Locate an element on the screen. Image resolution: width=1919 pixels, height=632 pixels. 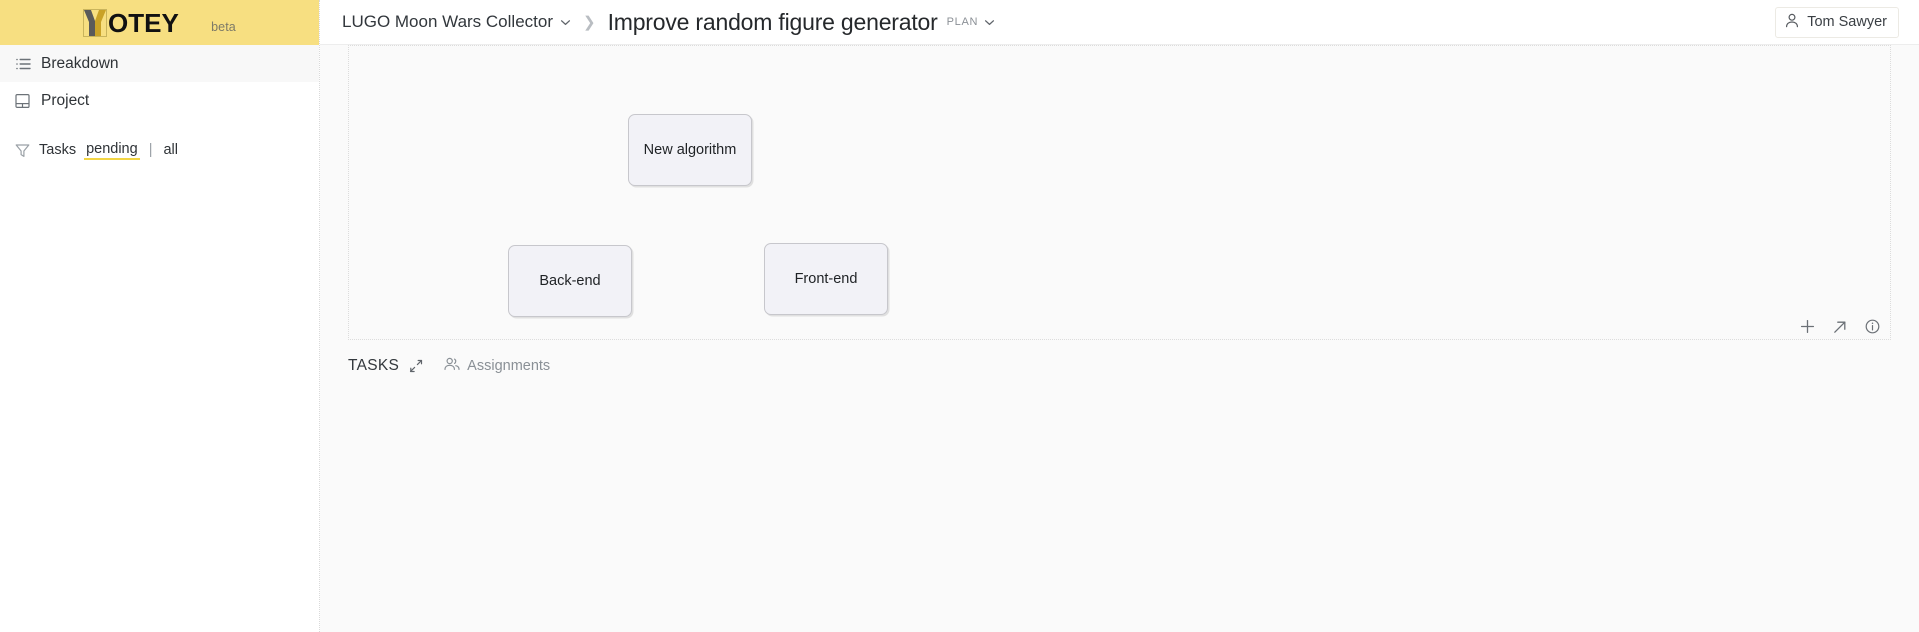
diagram-node-label: Back-end is located at coordinates (570, 281).